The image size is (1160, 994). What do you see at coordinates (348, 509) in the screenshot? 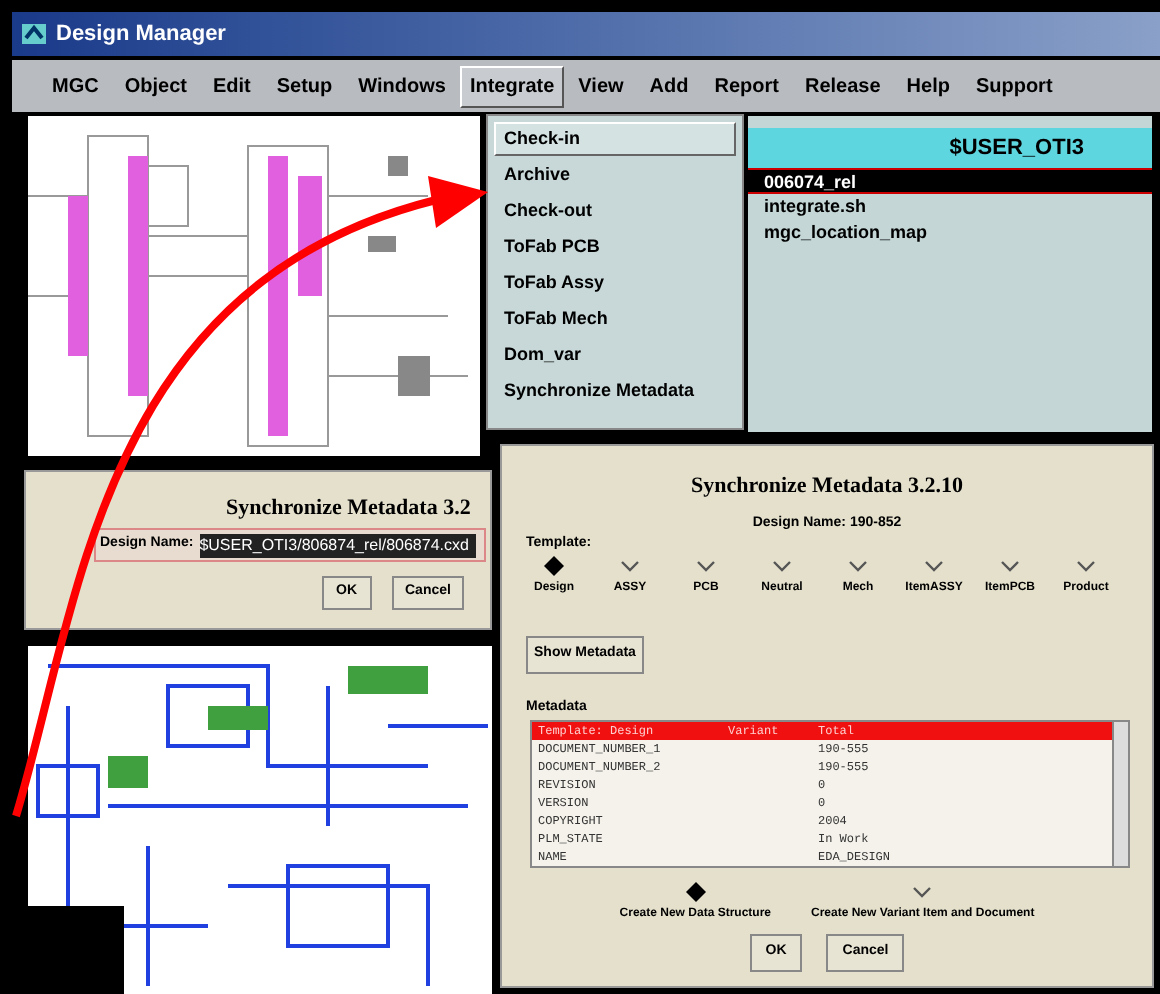
I see `dialog-title: Synchronize Metadata 3.2` at bounding box center [348, 509].